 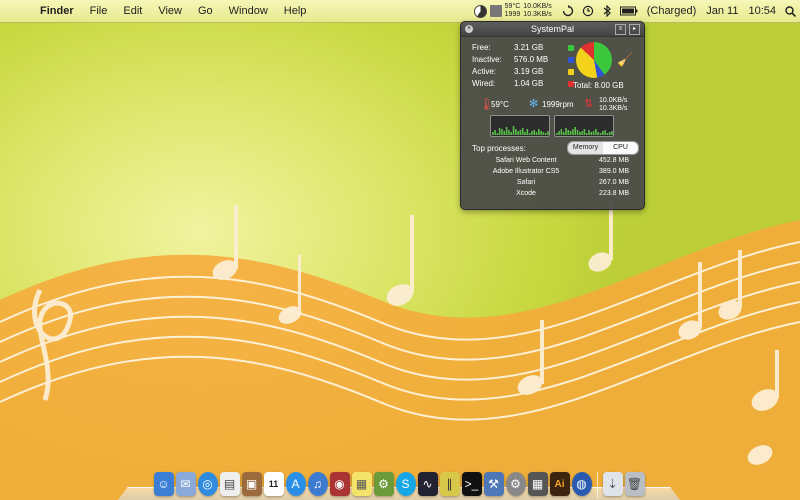 I want to click on trash-icon: 🗑, so click(x=634, y=484).